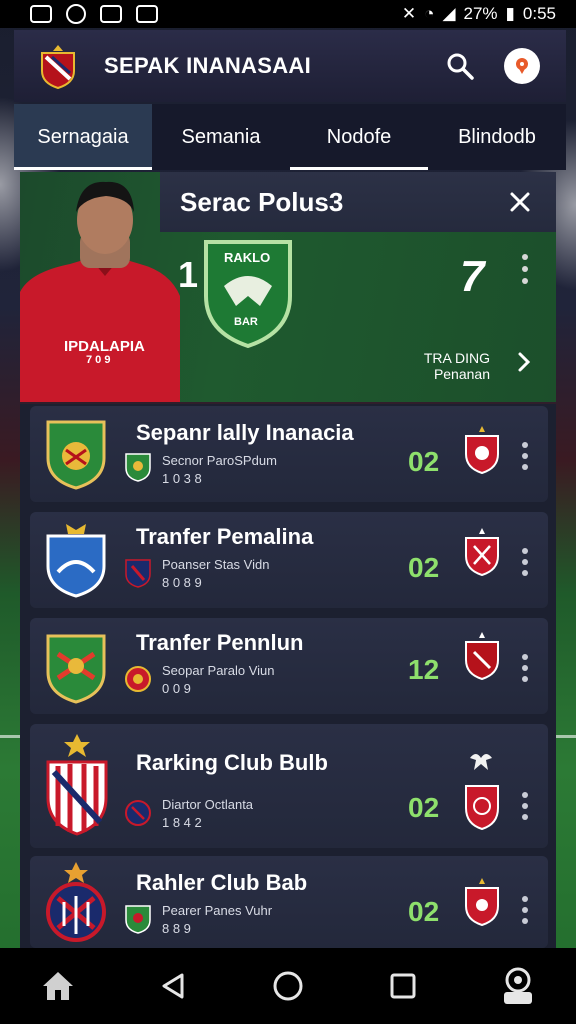  I want to click on item-meta: 8 8 9, so click(176, 928).